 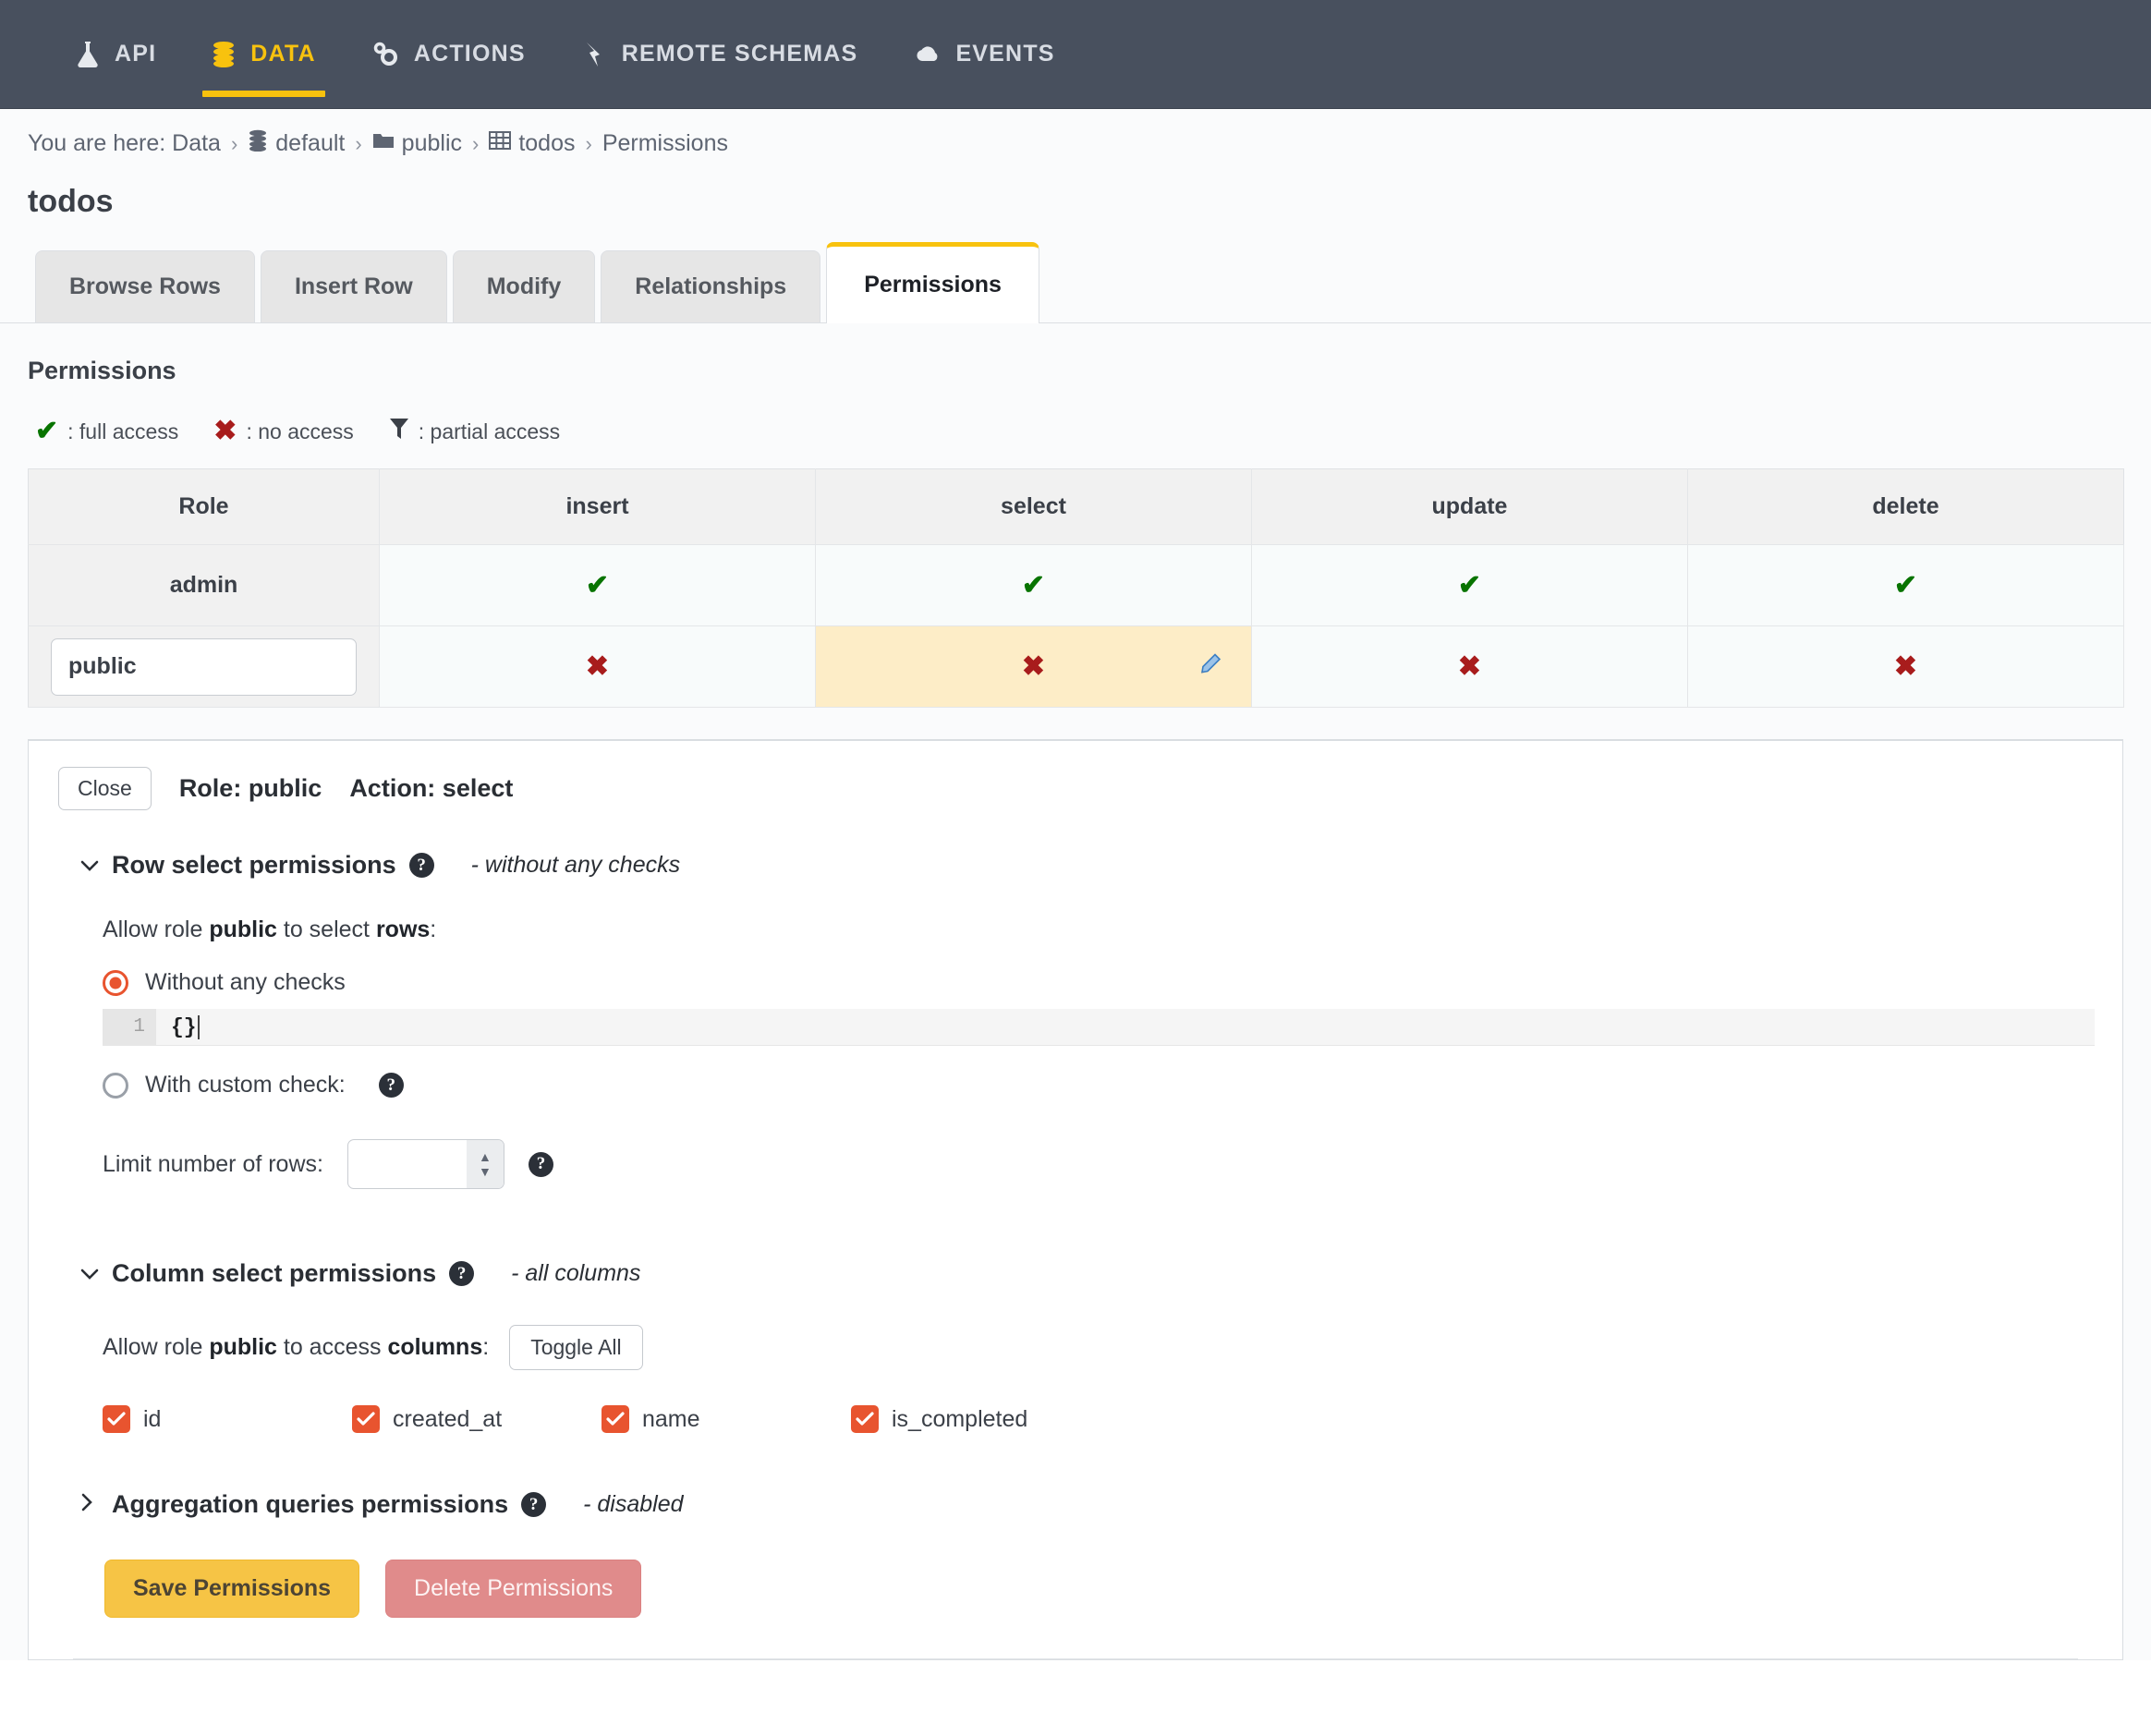 What do you see at coordinates (1076, 507) in the screenshot?
I see `table-header-row: Role insert select update delete` at bounding box center [1076, 507].